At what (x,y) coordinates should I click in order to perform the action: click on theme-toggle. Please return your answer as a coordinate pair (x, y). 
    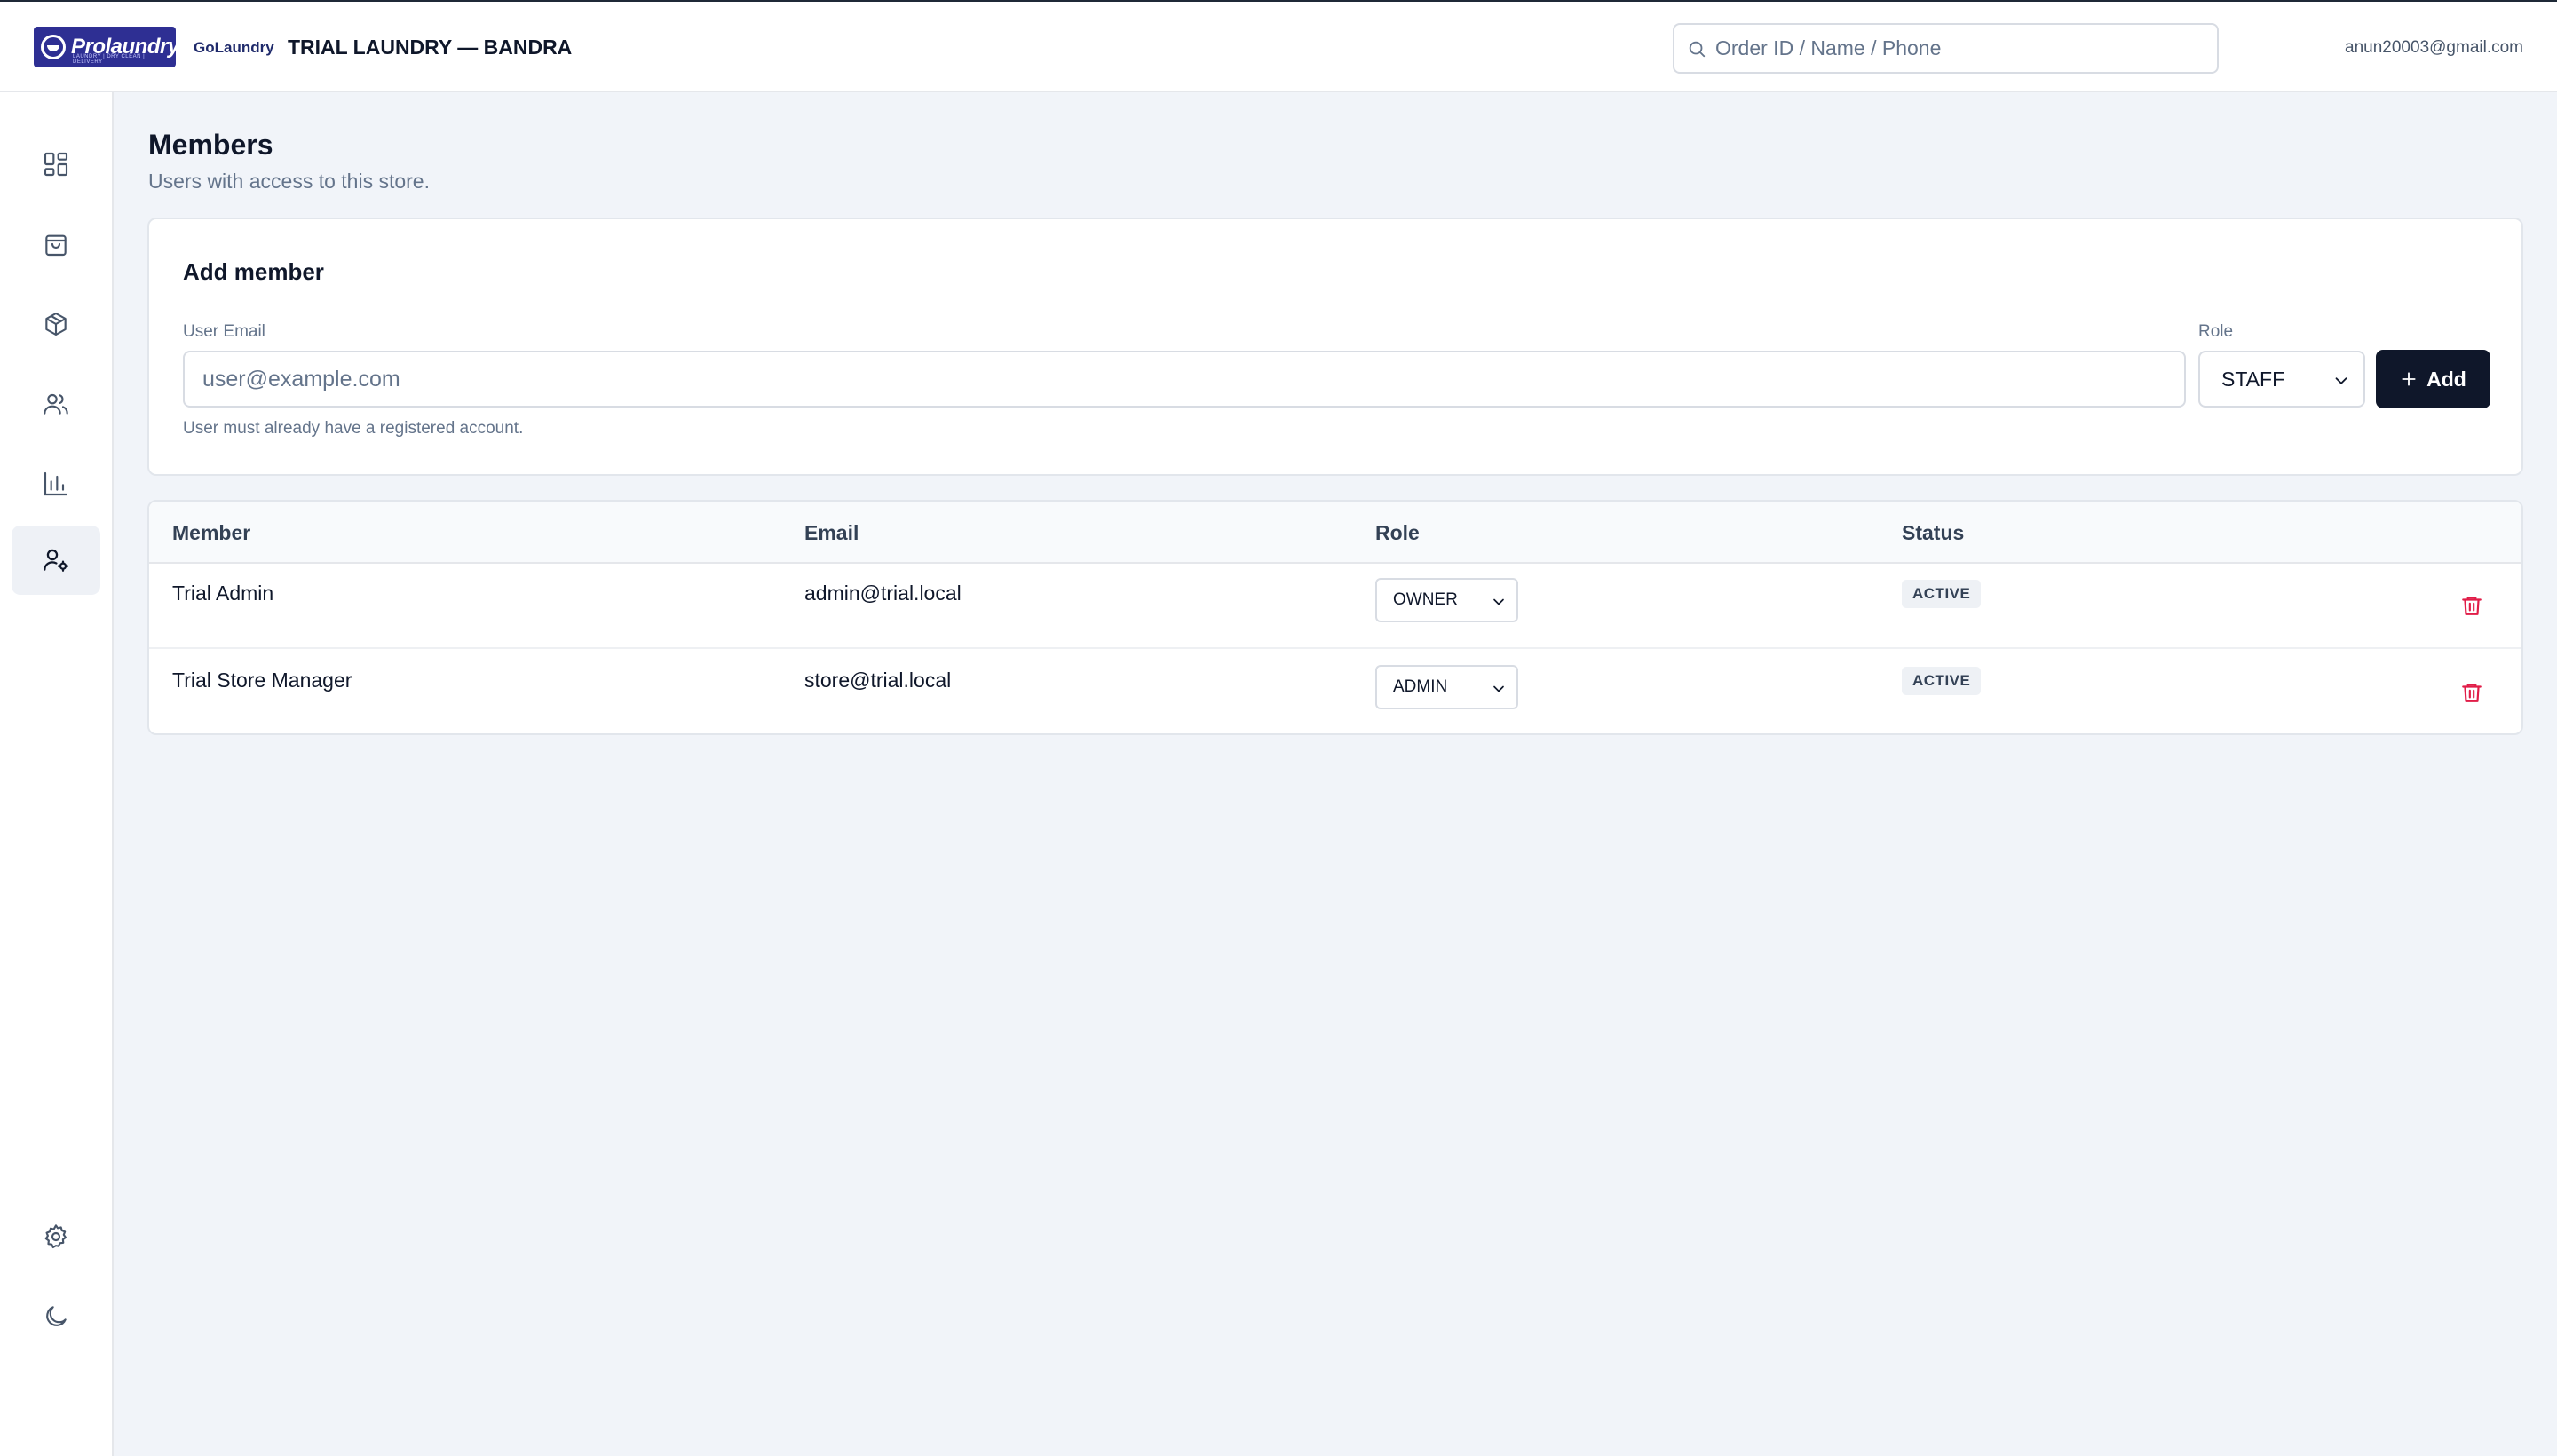
    Looking at the image, I should click on (56, 1316).